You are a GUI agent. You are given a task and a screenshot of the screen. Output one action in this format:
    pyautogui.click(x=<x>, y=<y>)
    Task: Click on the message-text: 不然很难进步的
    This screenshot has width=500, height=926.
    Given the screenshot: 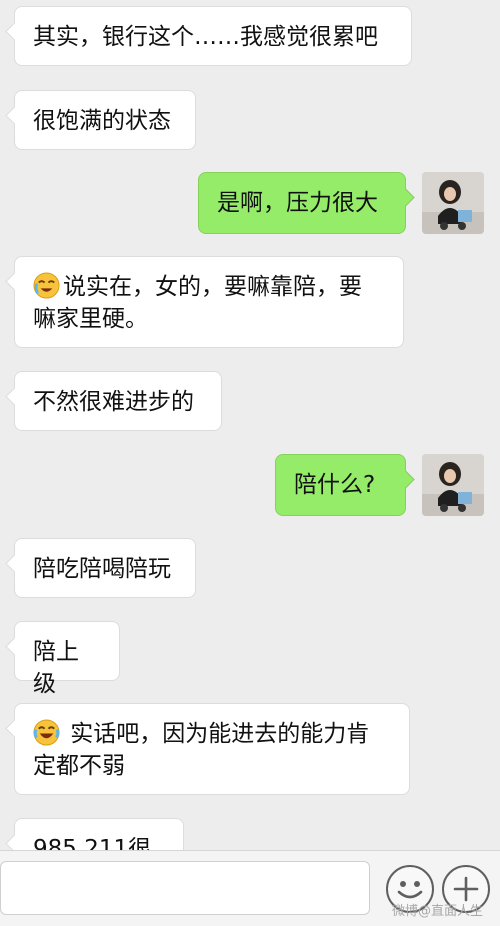 What is the action you would take?
    pyautogui.click(x=113, y=402)
    